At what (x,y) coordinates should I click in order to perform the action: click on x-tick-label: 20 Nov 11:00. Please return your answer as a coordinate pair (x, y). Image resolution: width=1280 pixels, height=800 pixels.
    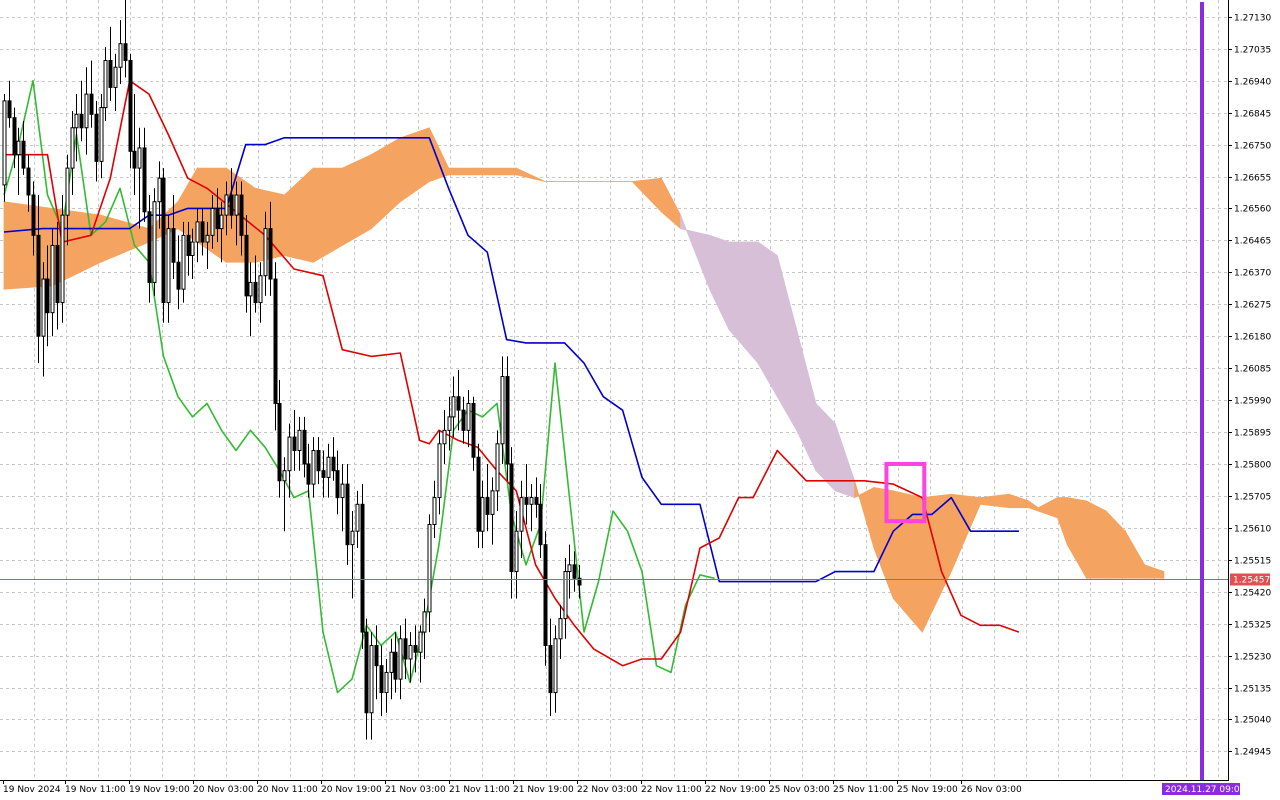
    Looking at the image, I should click on (287, 790).